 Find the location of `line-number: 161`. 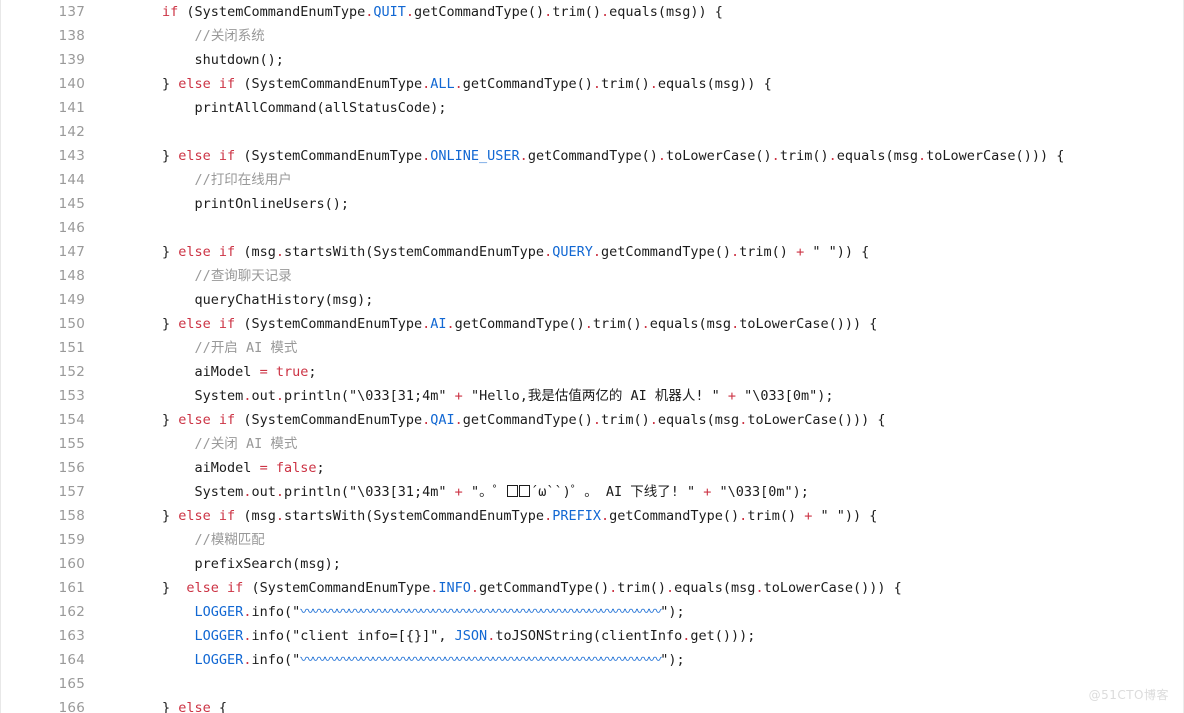

line-number: 161 is located at coordinates (71, 588).